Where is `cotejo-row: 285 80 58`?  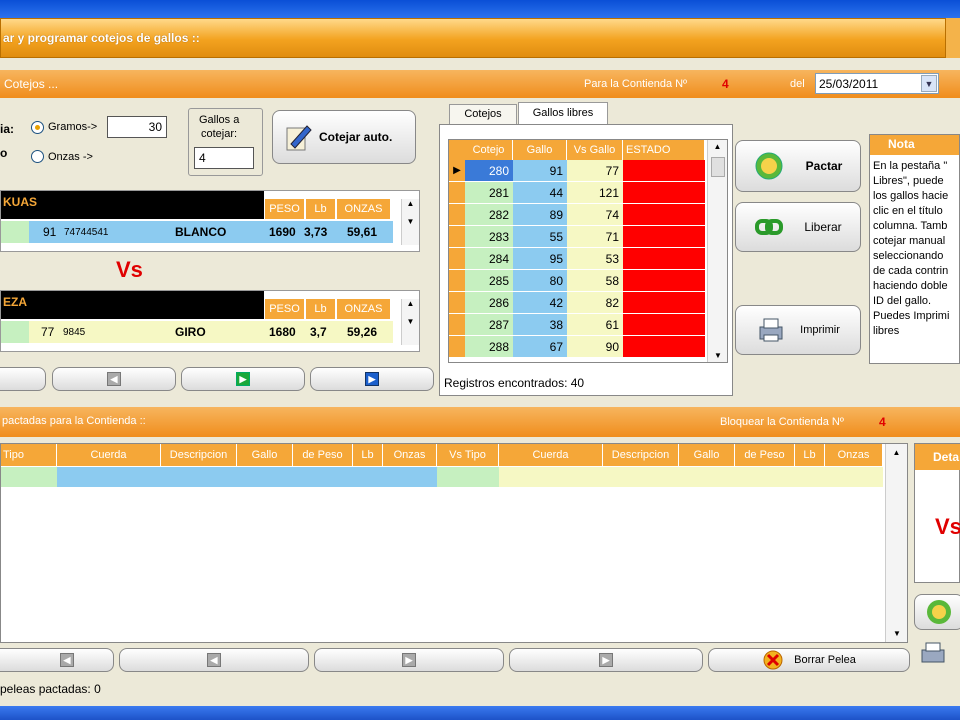 cotejo-row: 285 80 58 is located at coordinates (577, 281).